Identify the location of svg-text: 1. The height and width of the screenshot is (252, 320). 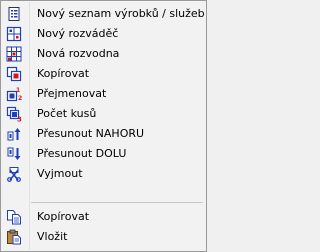
(18, 90).